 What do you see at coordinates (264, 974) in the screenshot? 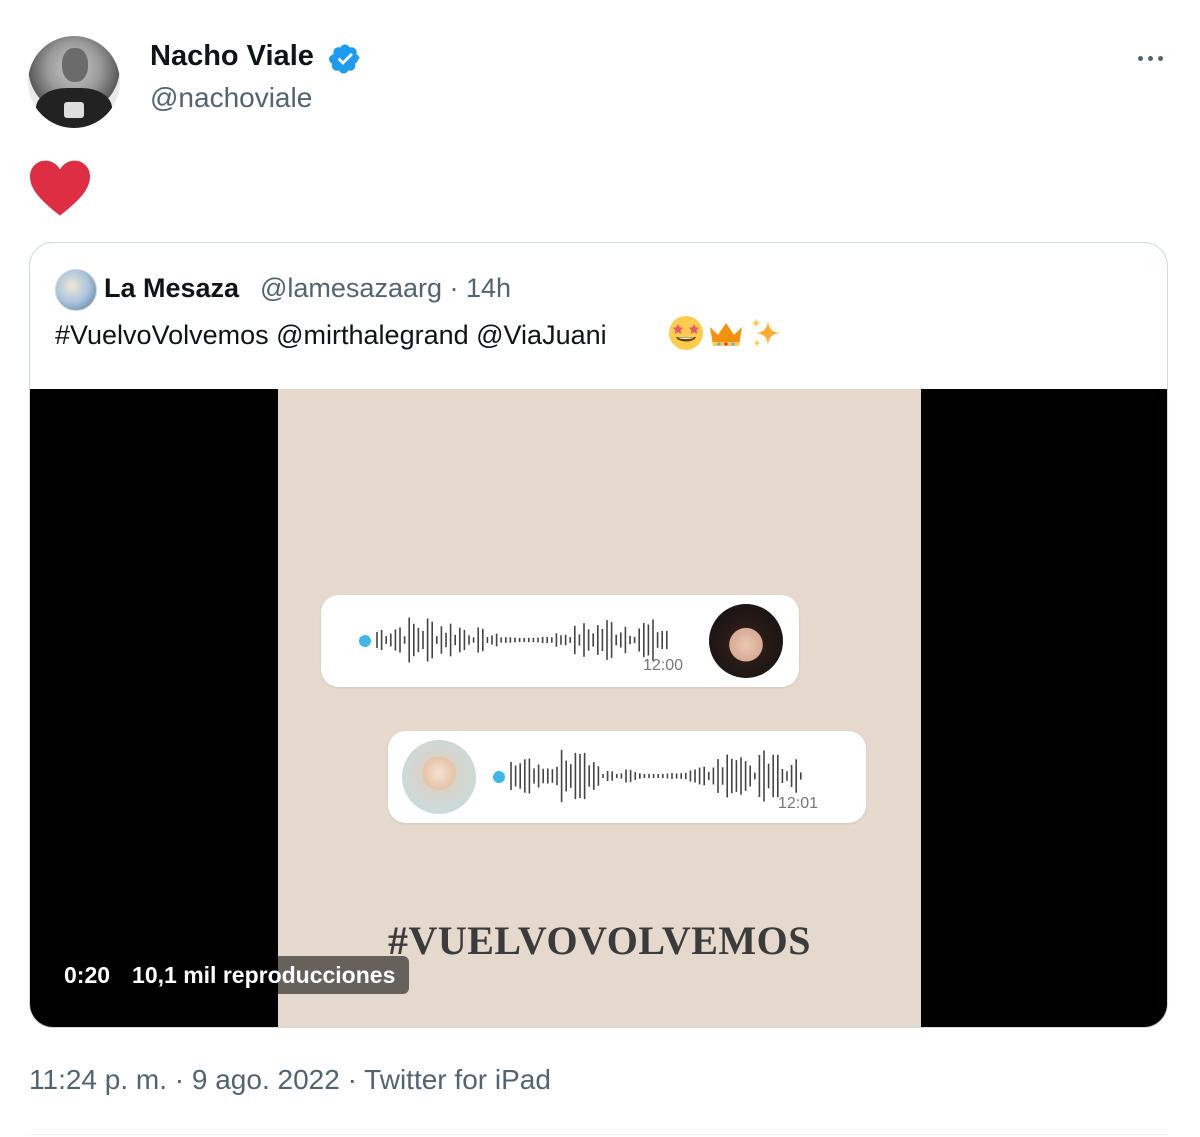
I see `video-views: 10,1 mil reproducciones` at bounding box center [264, 974].